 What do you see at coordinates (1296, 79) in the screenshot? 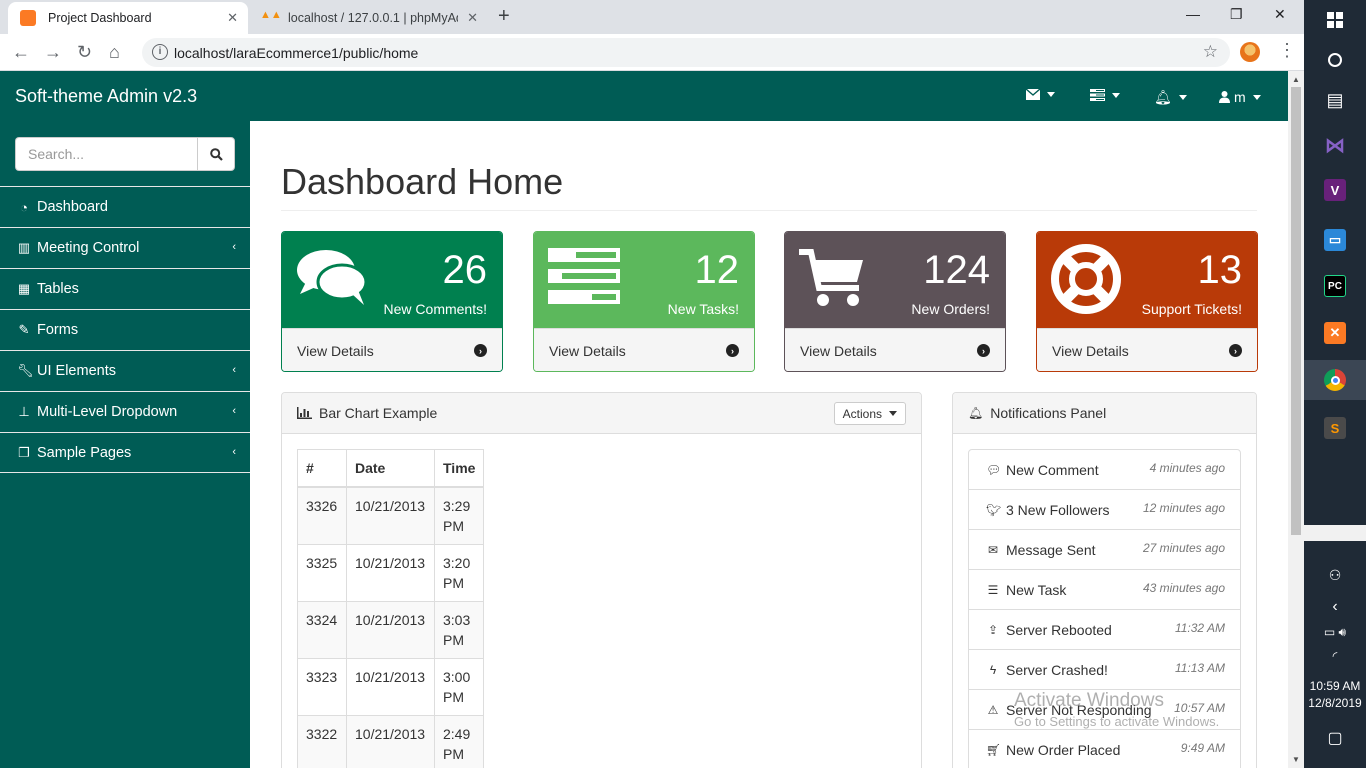
I see `scroll-up-icon: ▲` at bounding box center [1296, 79].